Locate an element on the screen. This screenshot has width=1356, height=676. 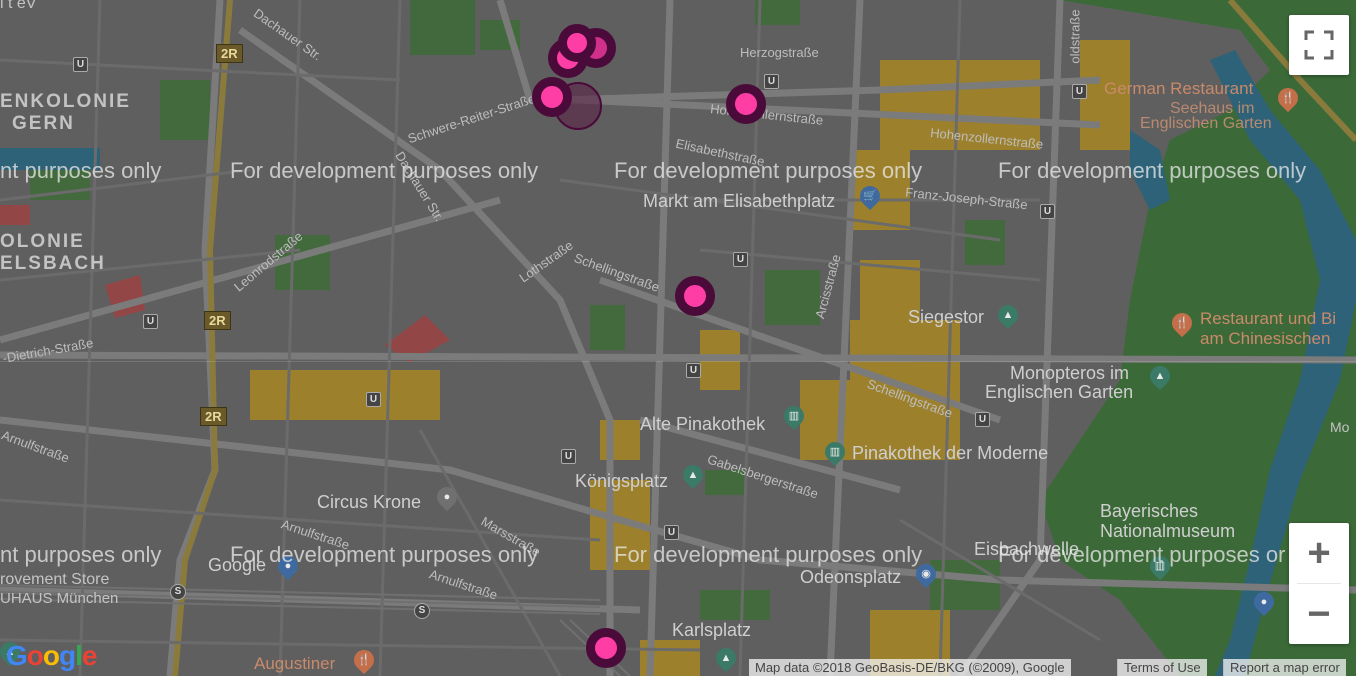
terms-of-use-link: Terms of Use is located at coordinates (1162, 667).